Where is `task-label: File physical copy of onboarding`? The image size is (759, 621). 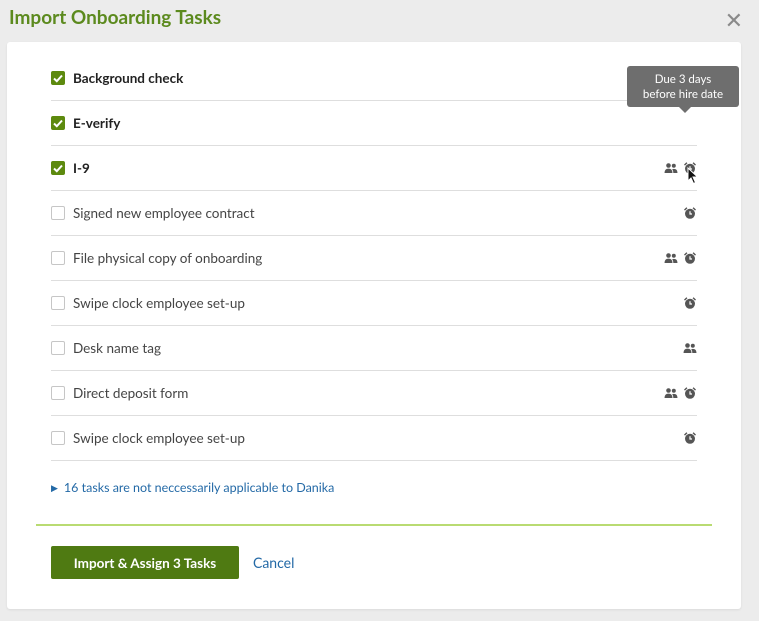 task-label: File physical copy of onboarding is located at coordinates (168, 258).